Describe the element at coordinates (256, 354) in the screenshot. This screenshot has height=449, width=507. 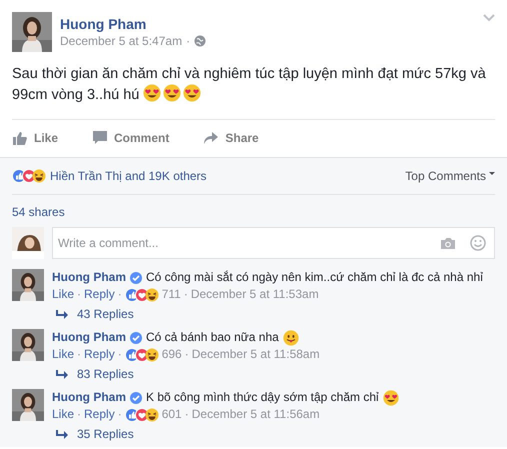
I see `comment-time: December 5 at 11:58am` at that location.